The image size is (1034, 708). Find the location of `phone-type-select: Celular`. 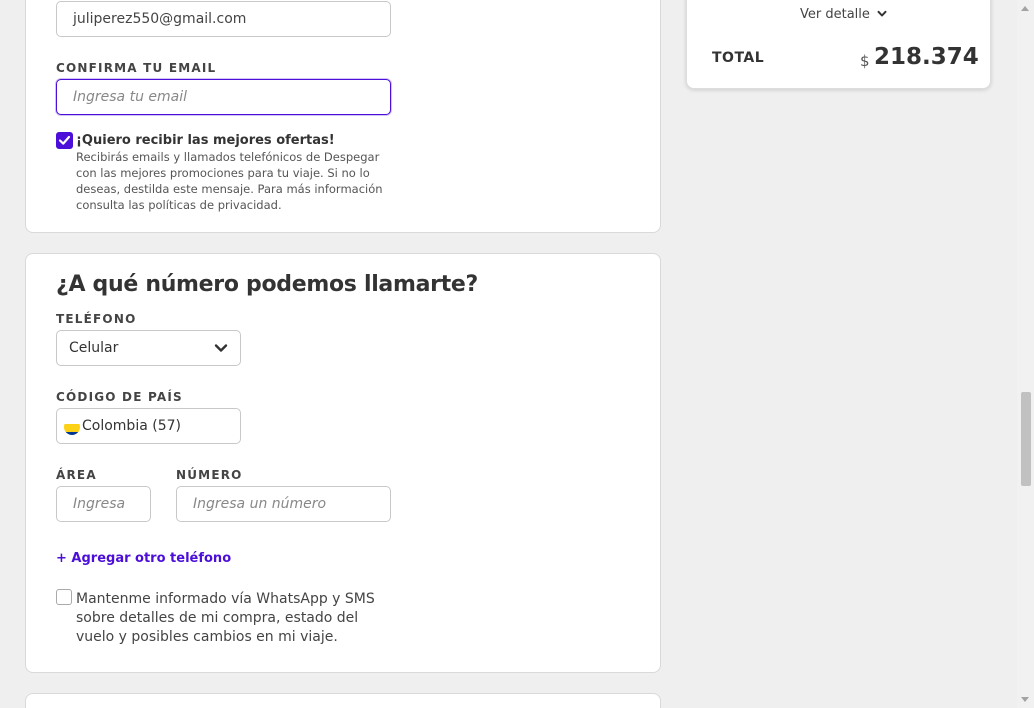

phone-type-select: Celular is located at coordinates (148, 348).